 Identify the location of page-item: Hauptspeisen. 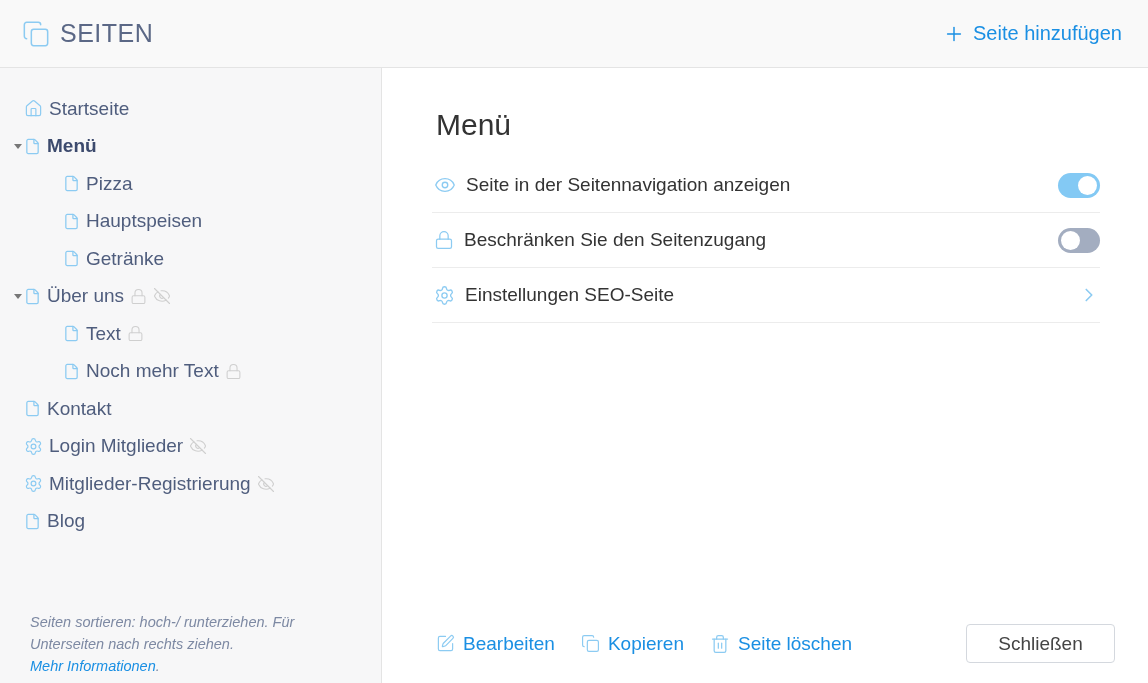
(144, 221).